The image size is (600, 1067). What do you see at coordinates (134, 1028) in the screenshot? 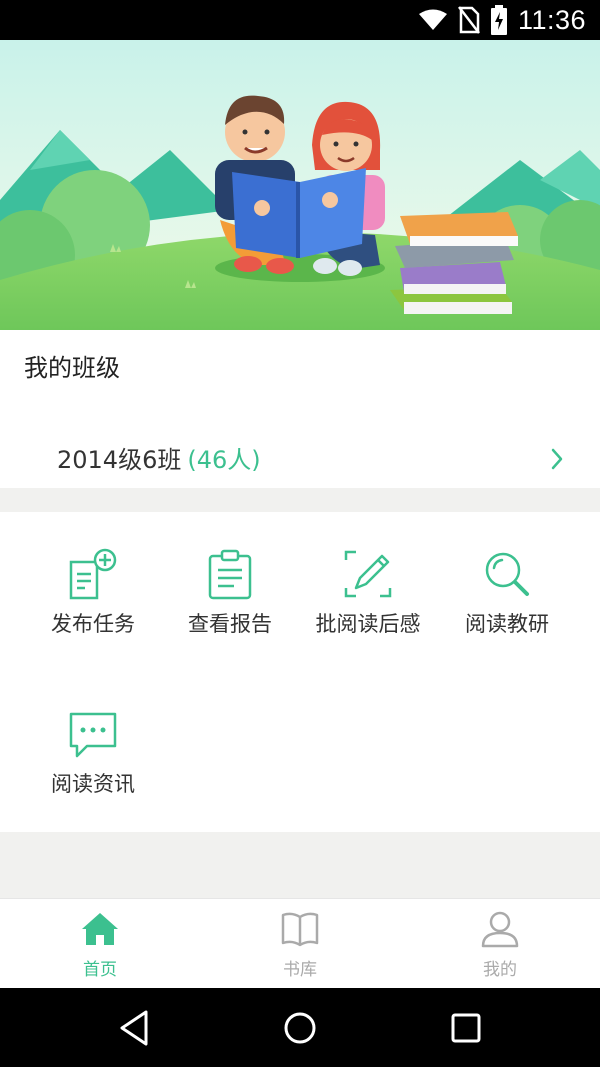
I see `back-icon` at bounding box center [134, 1028].